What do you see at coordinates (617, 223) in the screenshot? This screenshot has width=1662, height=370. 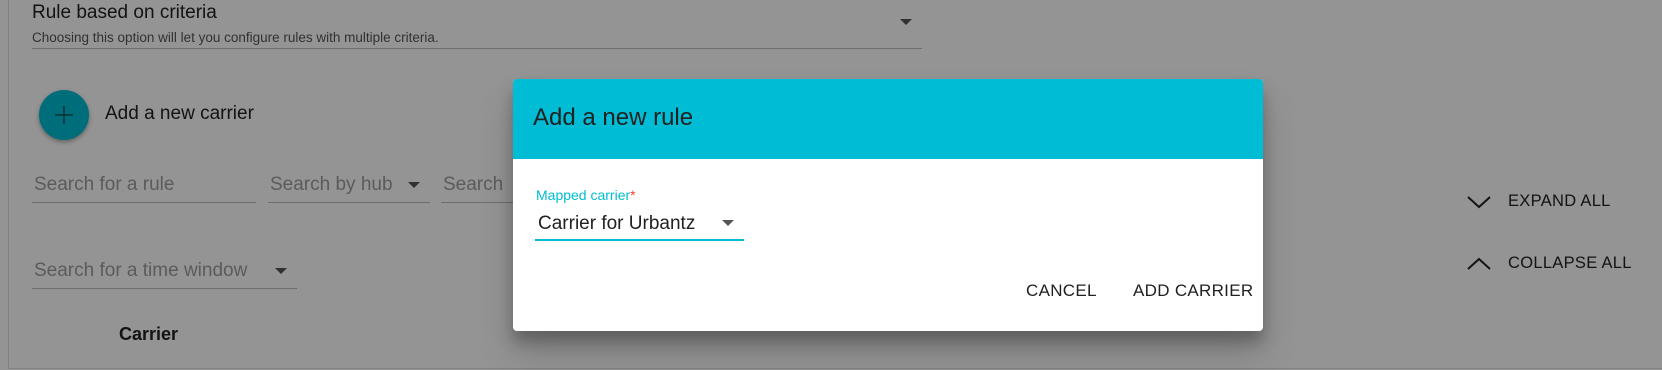 I see `mapped-carrier-value: Carrier for Urbantz` at bounding box center [617, 223].